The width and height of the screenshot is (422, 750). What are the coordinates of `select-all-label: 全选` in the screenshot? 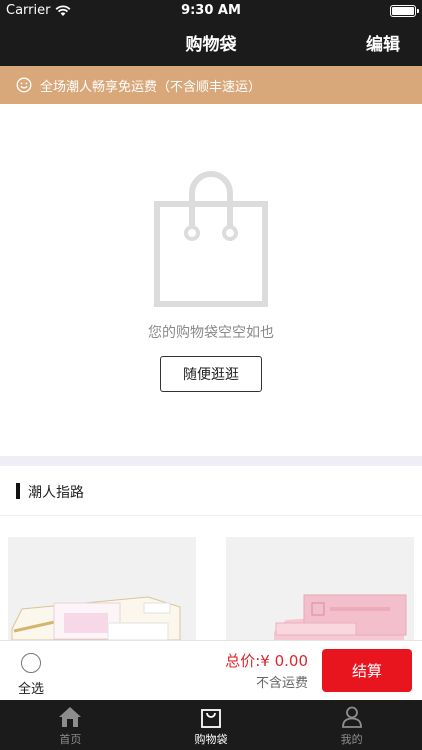 It's located at (31, 689).